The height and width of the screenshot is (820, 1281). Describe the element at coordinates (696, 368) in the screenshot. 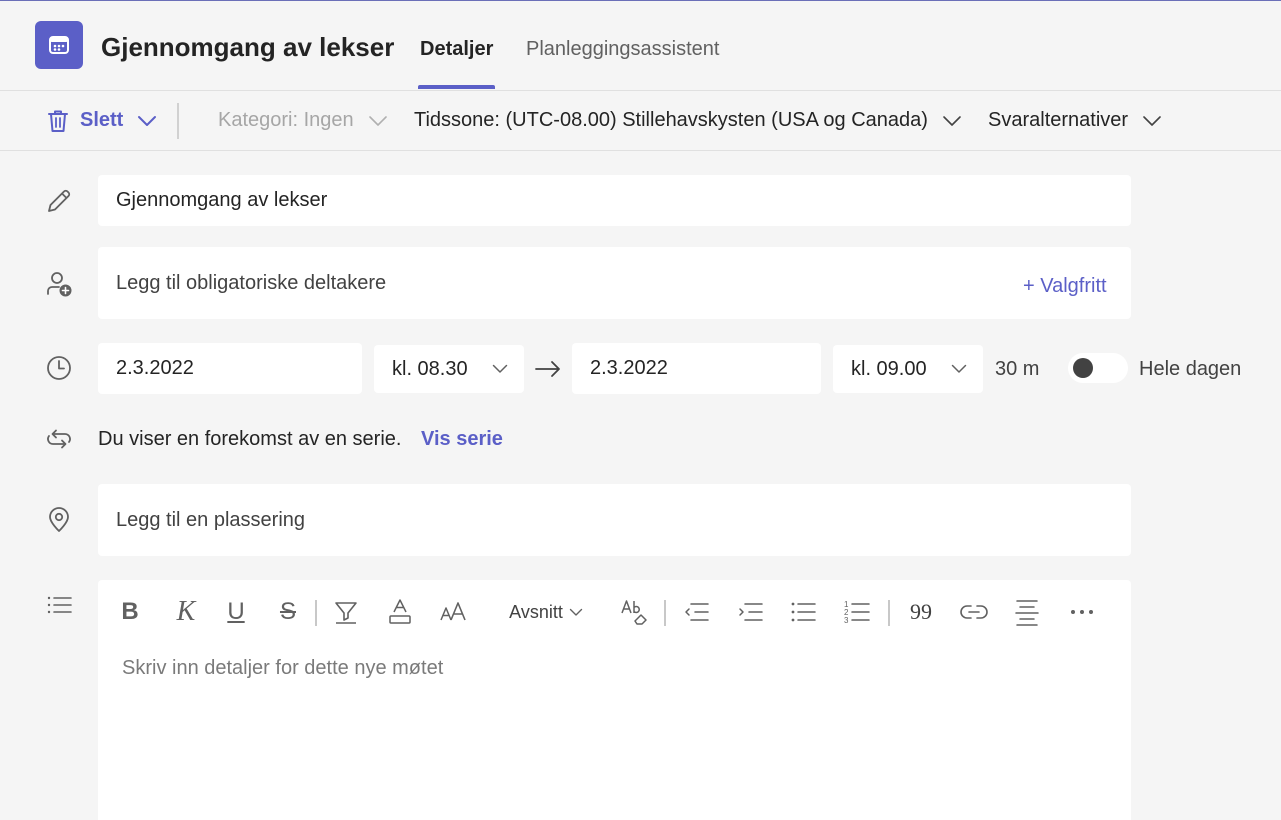

I see `end-date-input: 2.3.2022` at that location.